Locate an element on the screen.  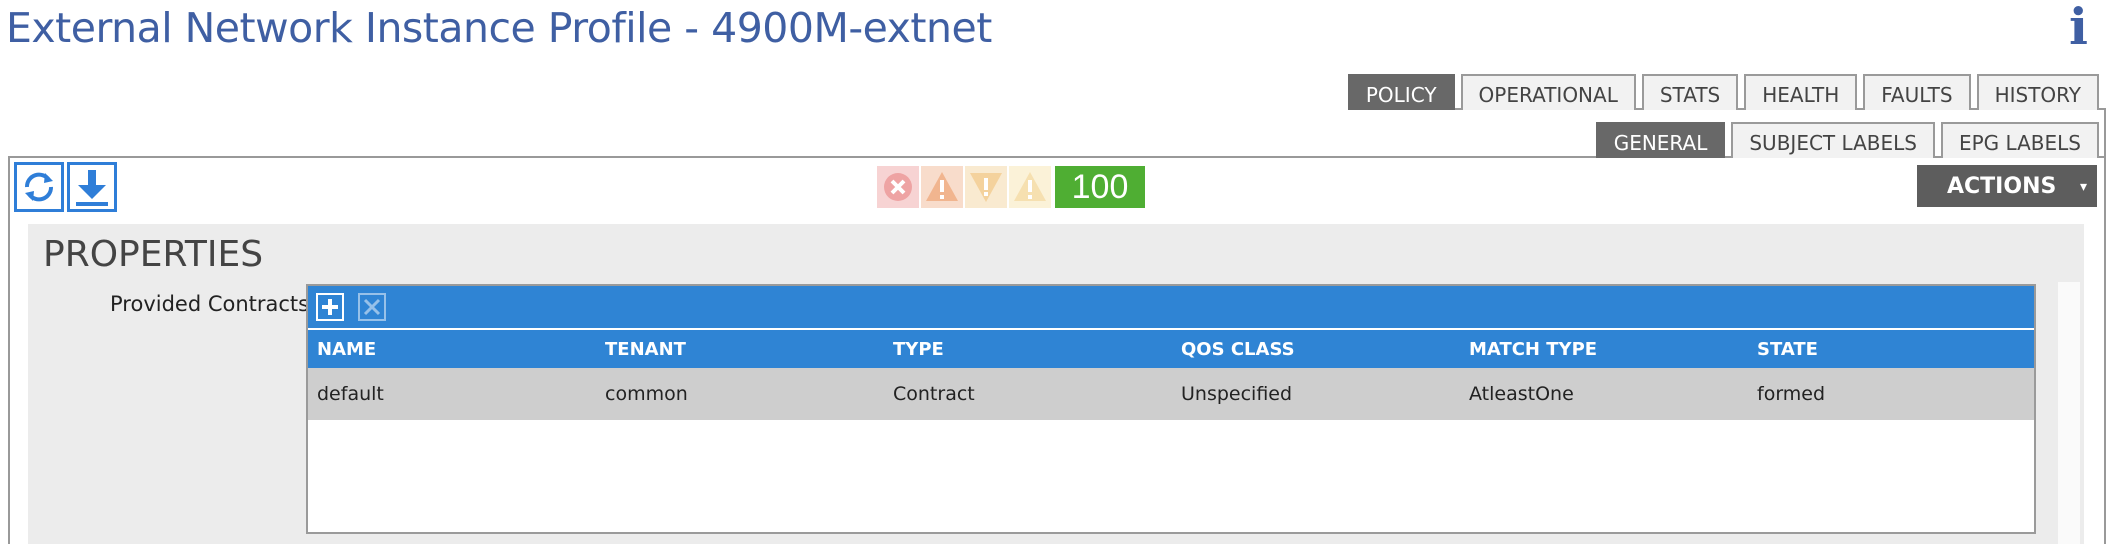
download-button is located at coordinates (92, 187).